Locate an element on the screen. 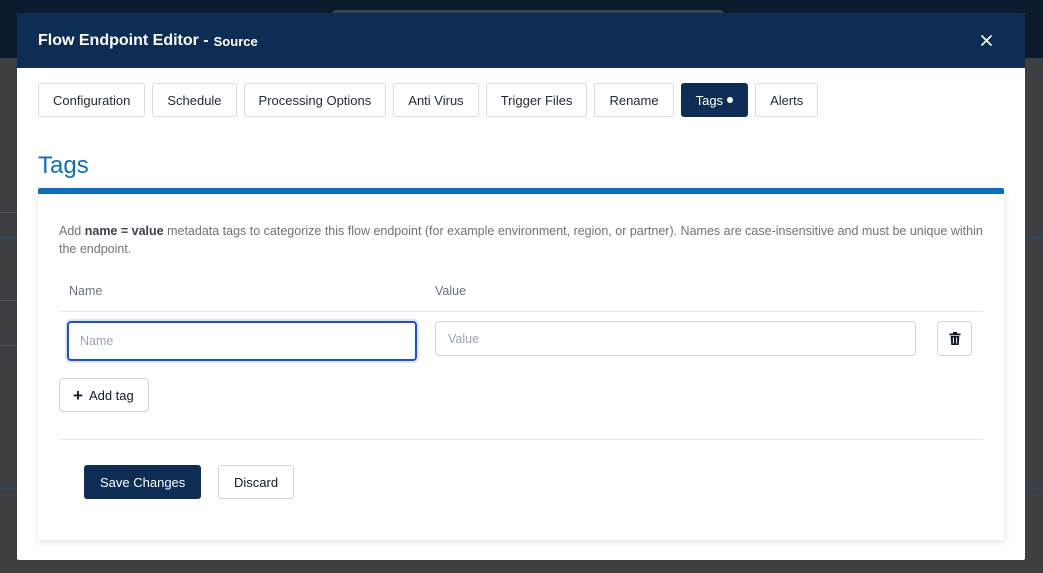 The width and height of the screenshot is (1043, 573). tab-alerts: Alerts is located at coordinates (787, 100).